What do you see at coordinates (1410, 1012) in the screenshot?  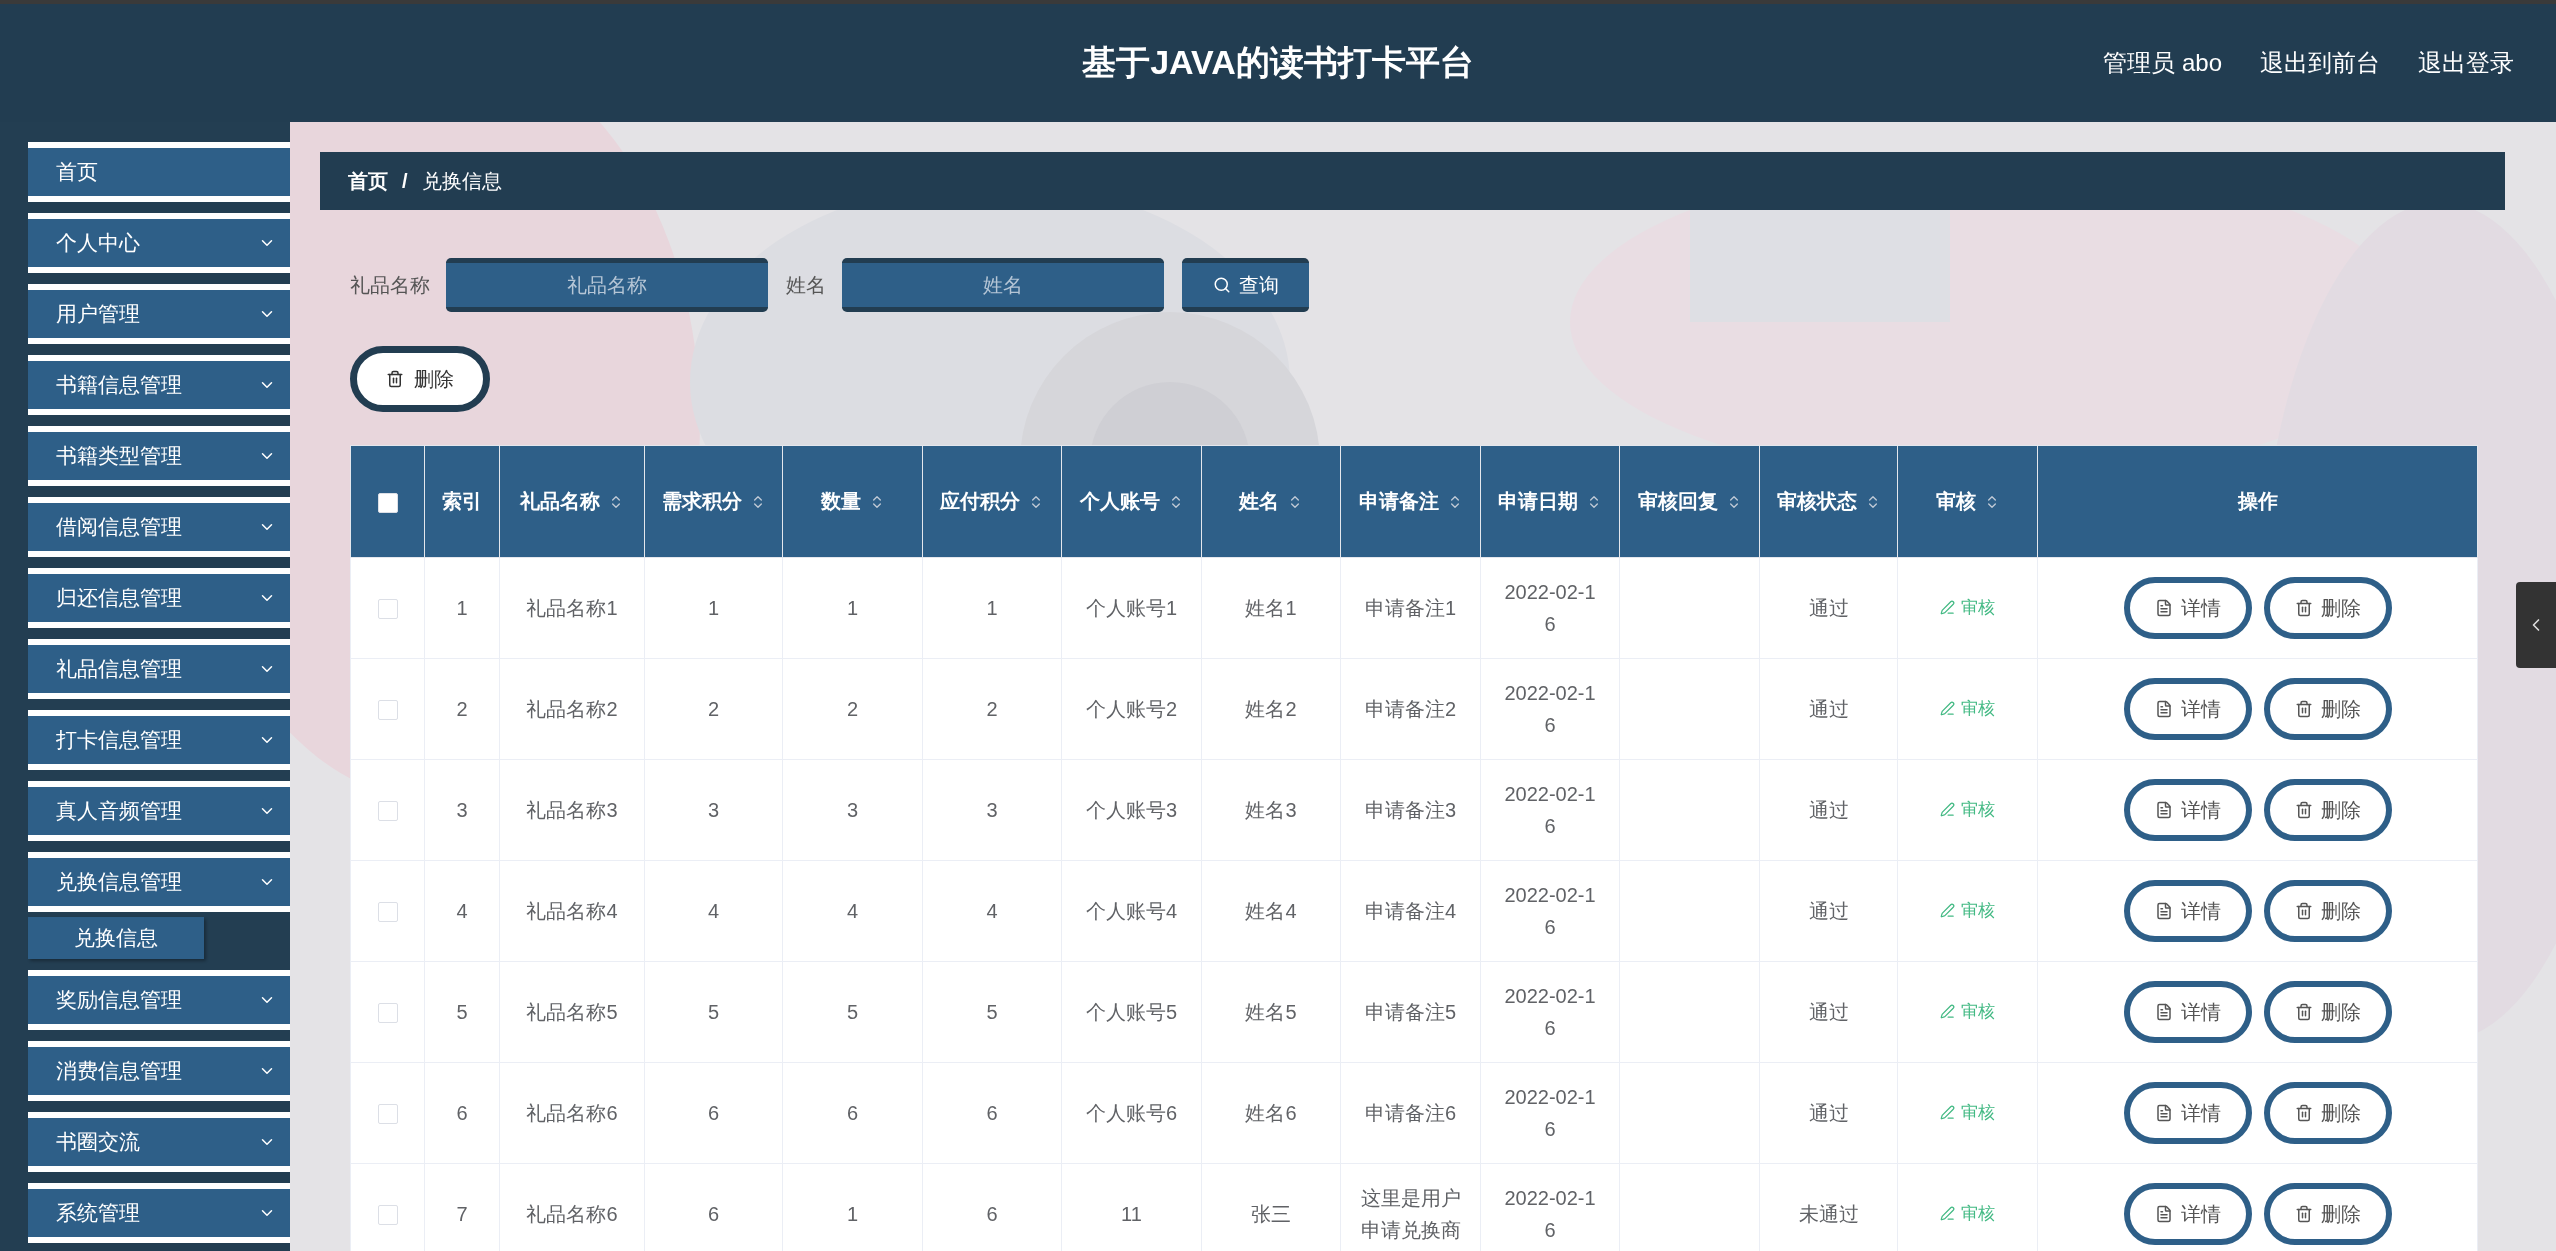 I see `table-cell-text: 申请备注5` at bounding box center [1410, 1012].